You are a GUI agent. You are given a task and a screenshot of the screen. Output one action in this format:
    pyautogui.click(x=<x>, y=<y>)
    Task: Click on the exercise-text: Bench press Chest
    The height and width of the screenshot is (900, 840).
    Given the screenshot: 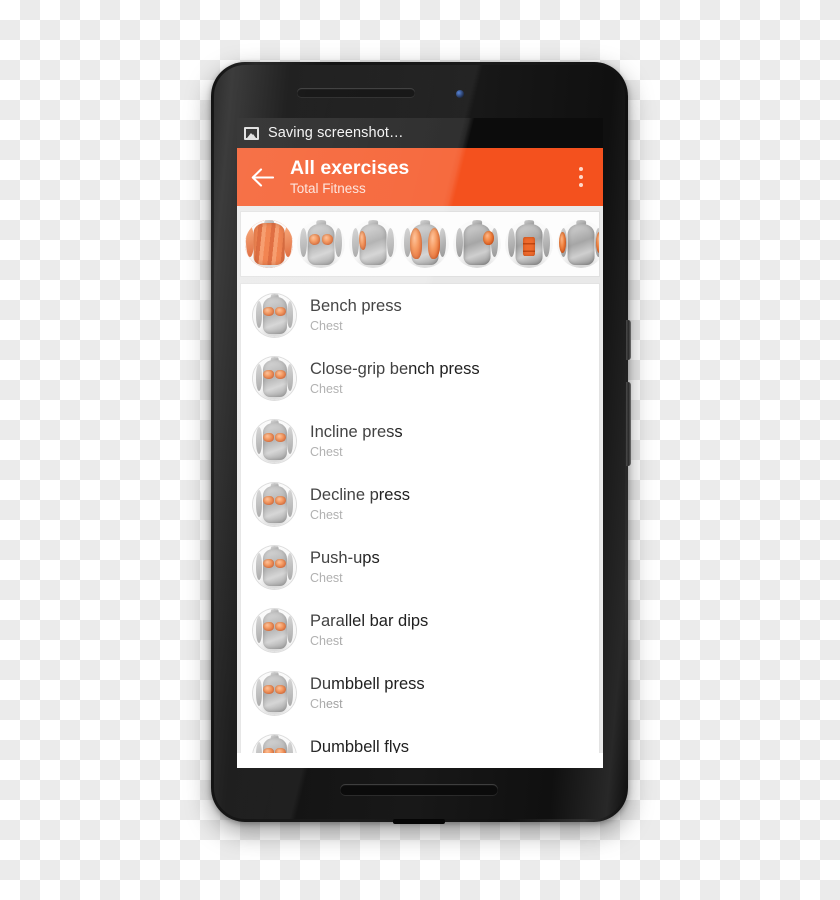 What is the action you would take?
    pyautogui.click(x=356, y=315)
    